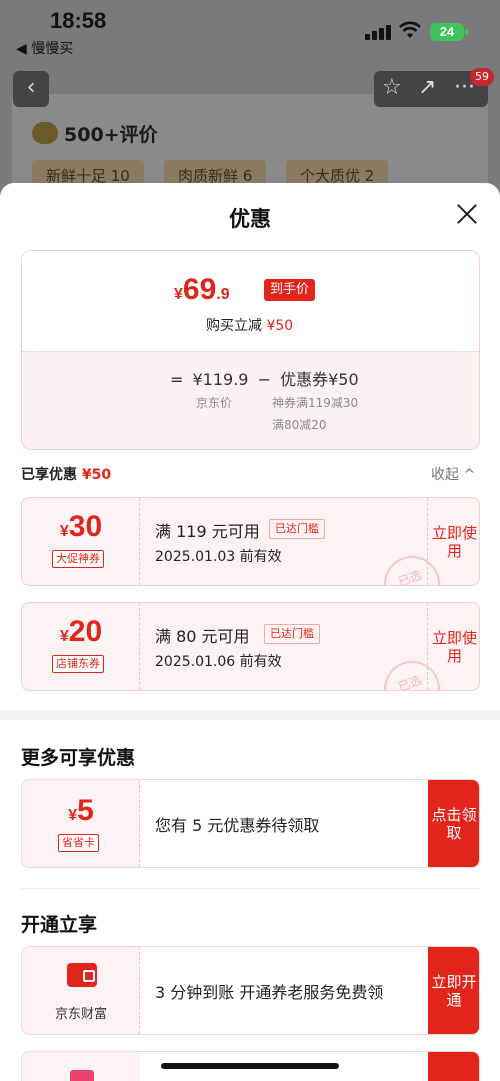 Image resolution: width=500 pixels, height=1081 pixels. Describe the element at coordinates (45, 133) in the screenshot. I see `smiley-icon` at that location.